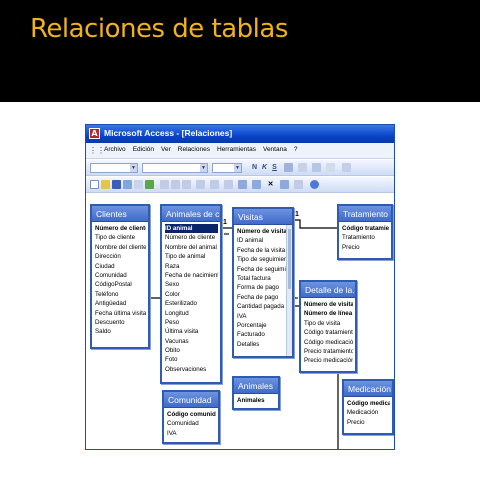 Image resolution: width=480 pixels, height=480 pixels. What do you see at coordinates (263, 334) in the screenshot?
I see `field-item: Facturado` at bounding box center [263, 334].